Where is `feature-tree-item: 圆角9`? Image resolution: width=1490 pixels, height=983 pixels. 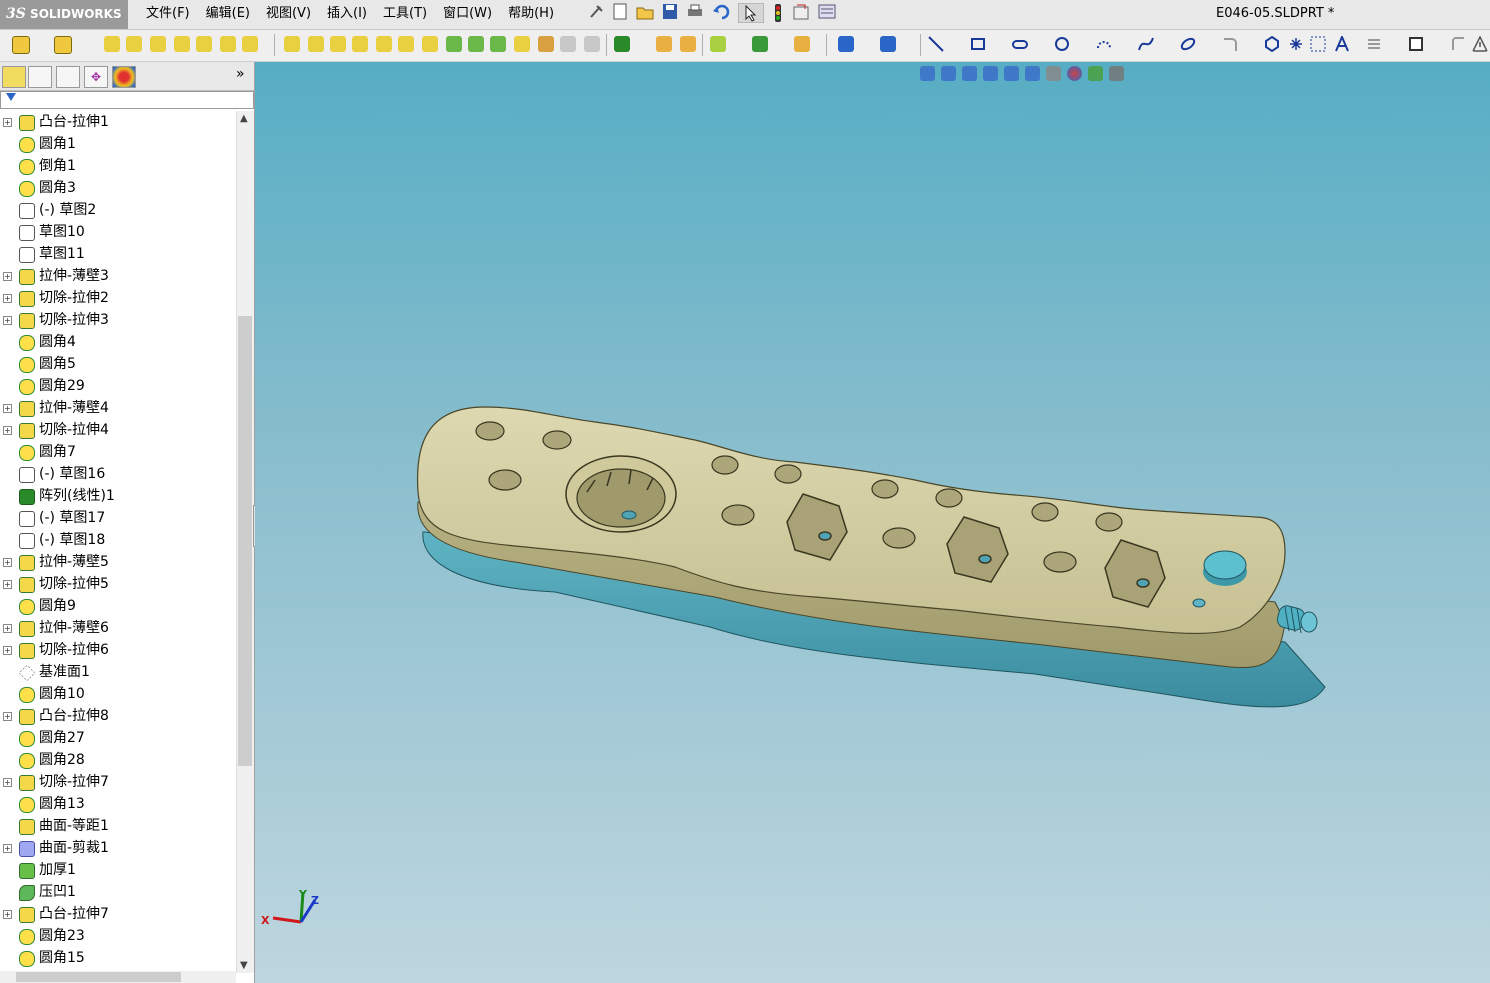
feature-tree-item: 圆角9 is located at coordinates (118, 606).